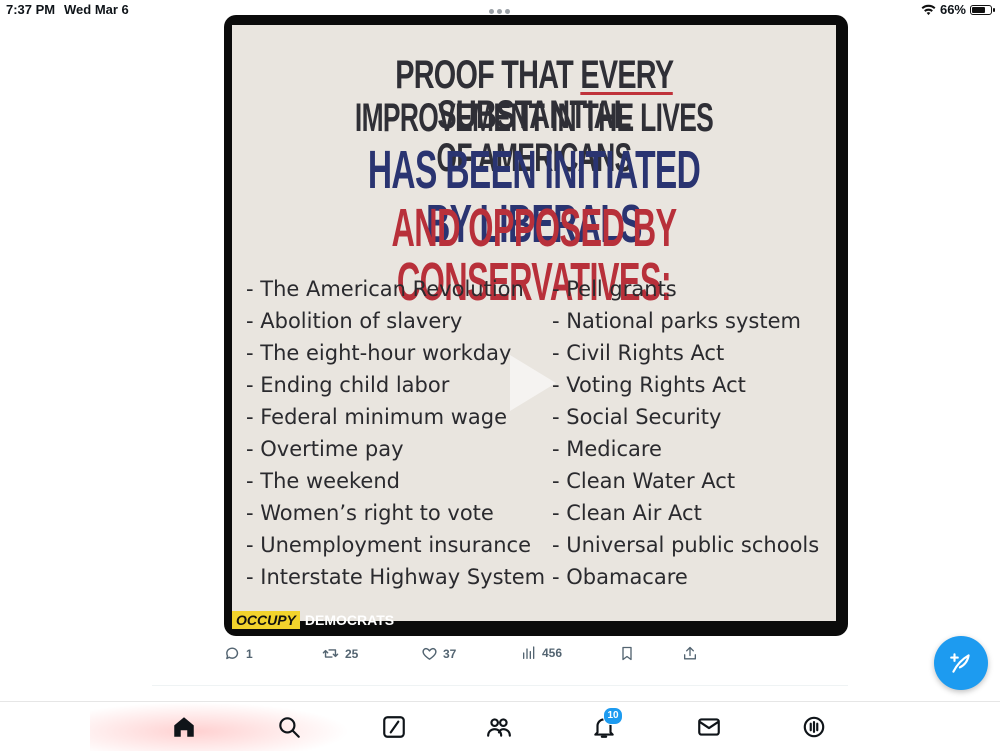 The height and width of the screenshot is (751, 1000). I want to click on reply-count: 1, so click(249, 653).